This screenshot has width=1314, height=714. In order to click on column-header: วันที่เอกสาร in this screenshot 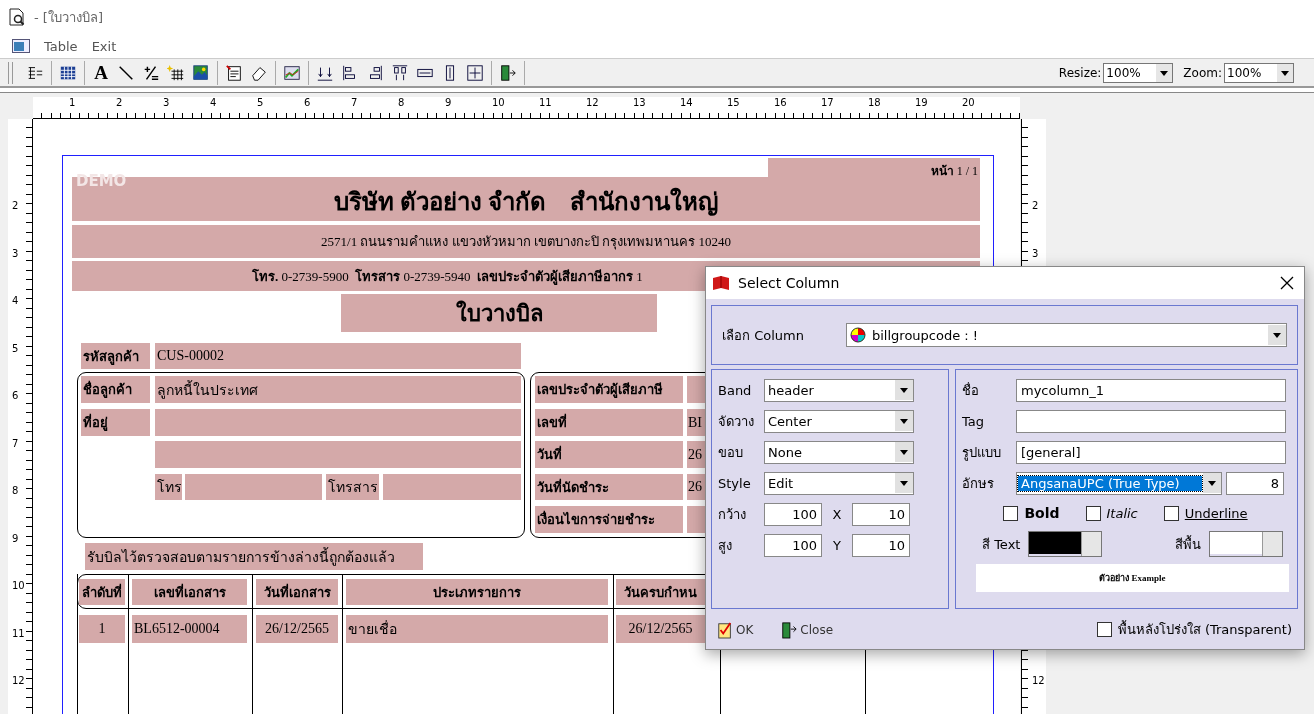, I will do `click(297, 592)`.